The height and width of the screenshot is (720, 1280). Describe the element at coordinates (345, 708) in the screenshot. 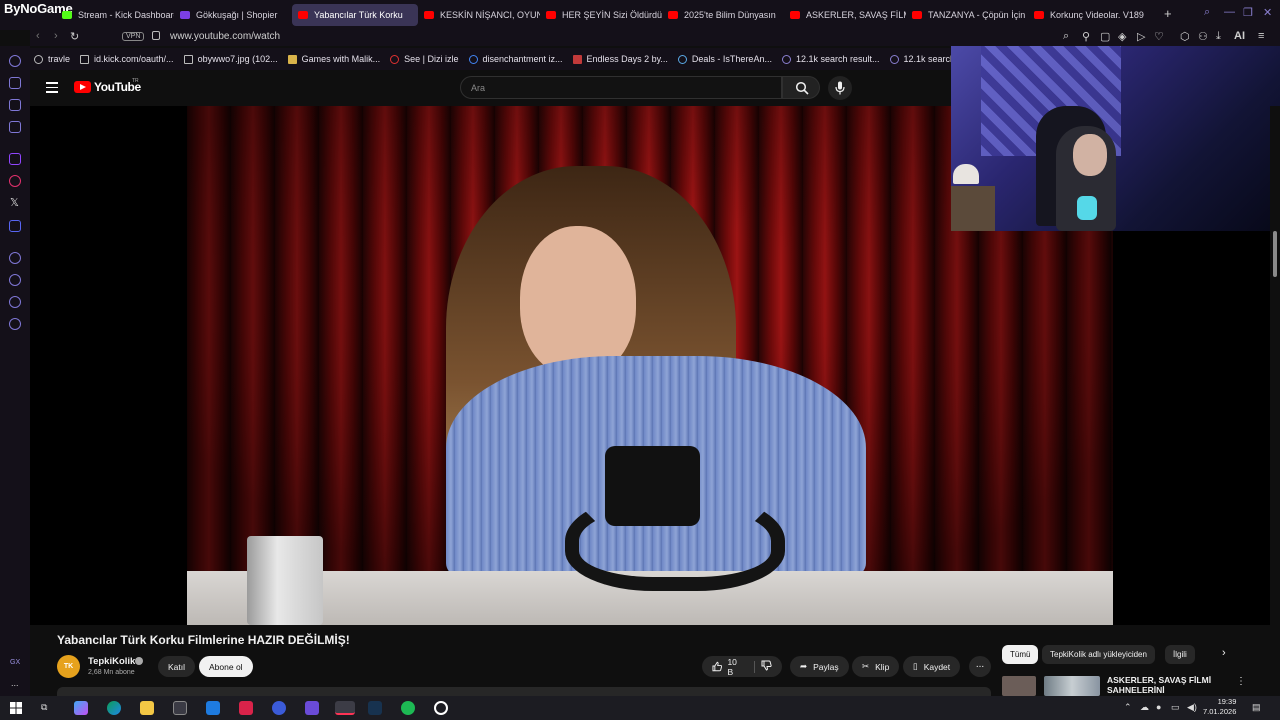

I see `opera-gx-icon` at that location.